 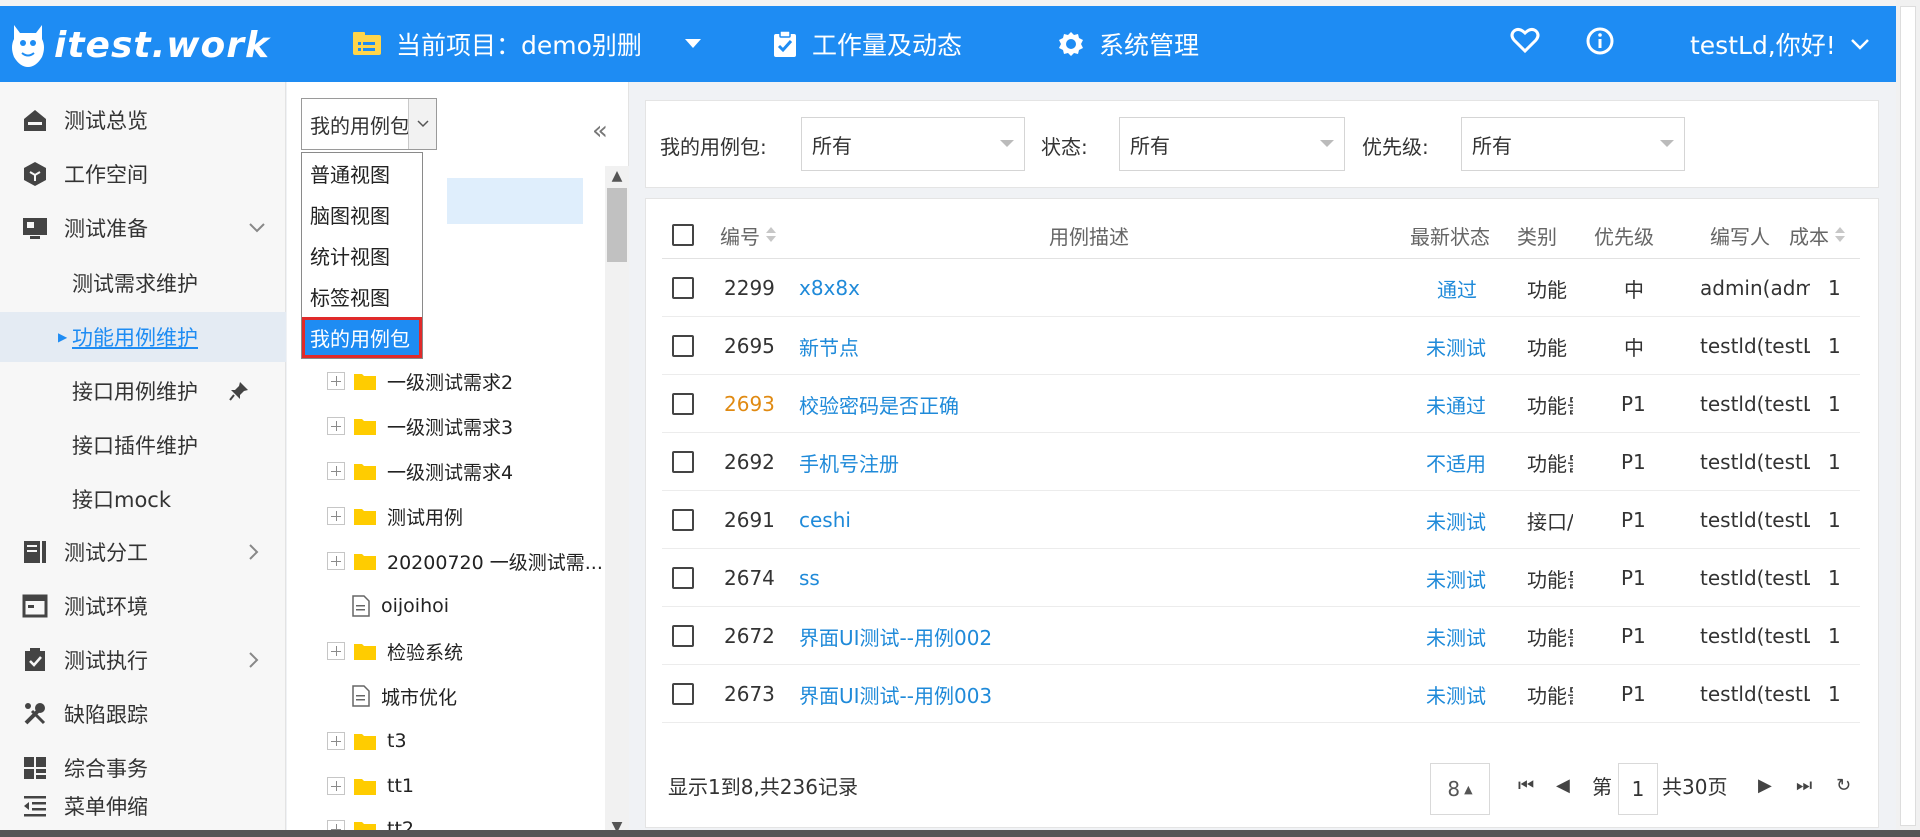 What do you see at coordinates (404, 696) in the screenshot?
I see `tree-node: 城市优化` at bounding box center [404, 696].